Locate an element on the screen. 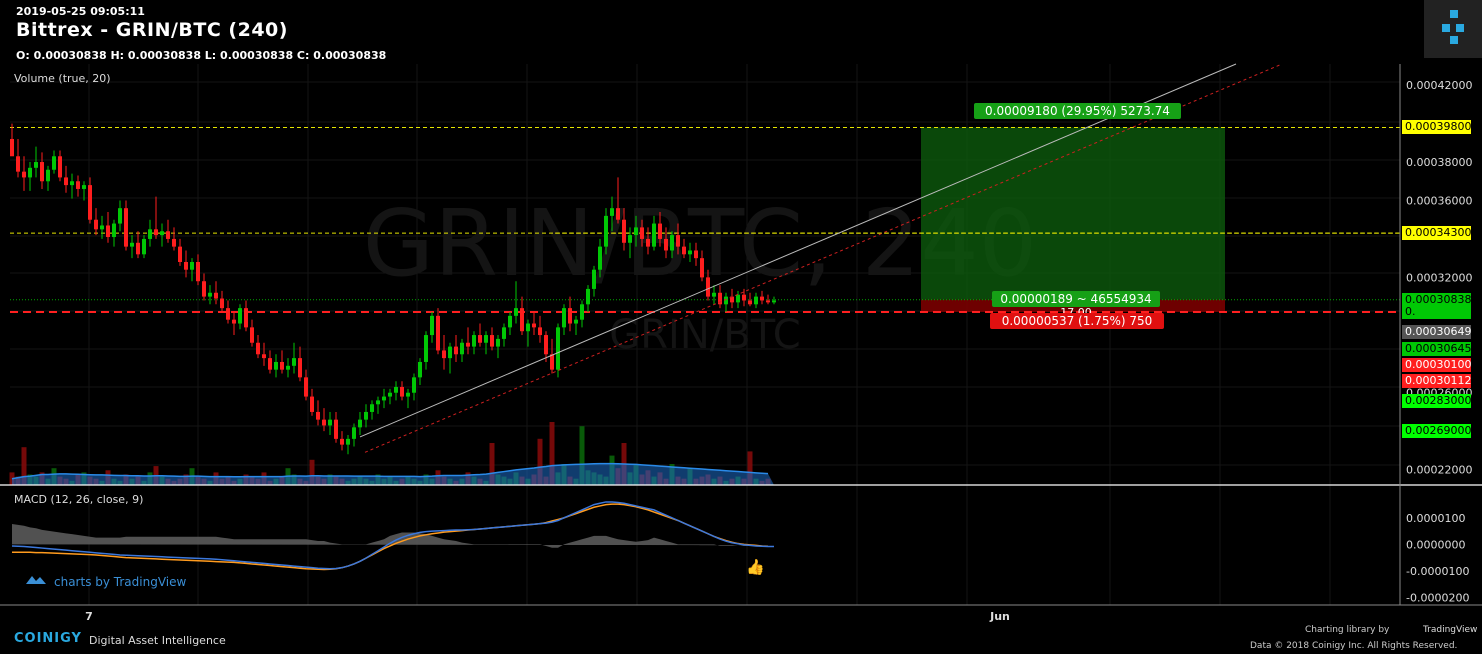  thumbs-up-icon: 👍 is located at coordinates (755, 567).